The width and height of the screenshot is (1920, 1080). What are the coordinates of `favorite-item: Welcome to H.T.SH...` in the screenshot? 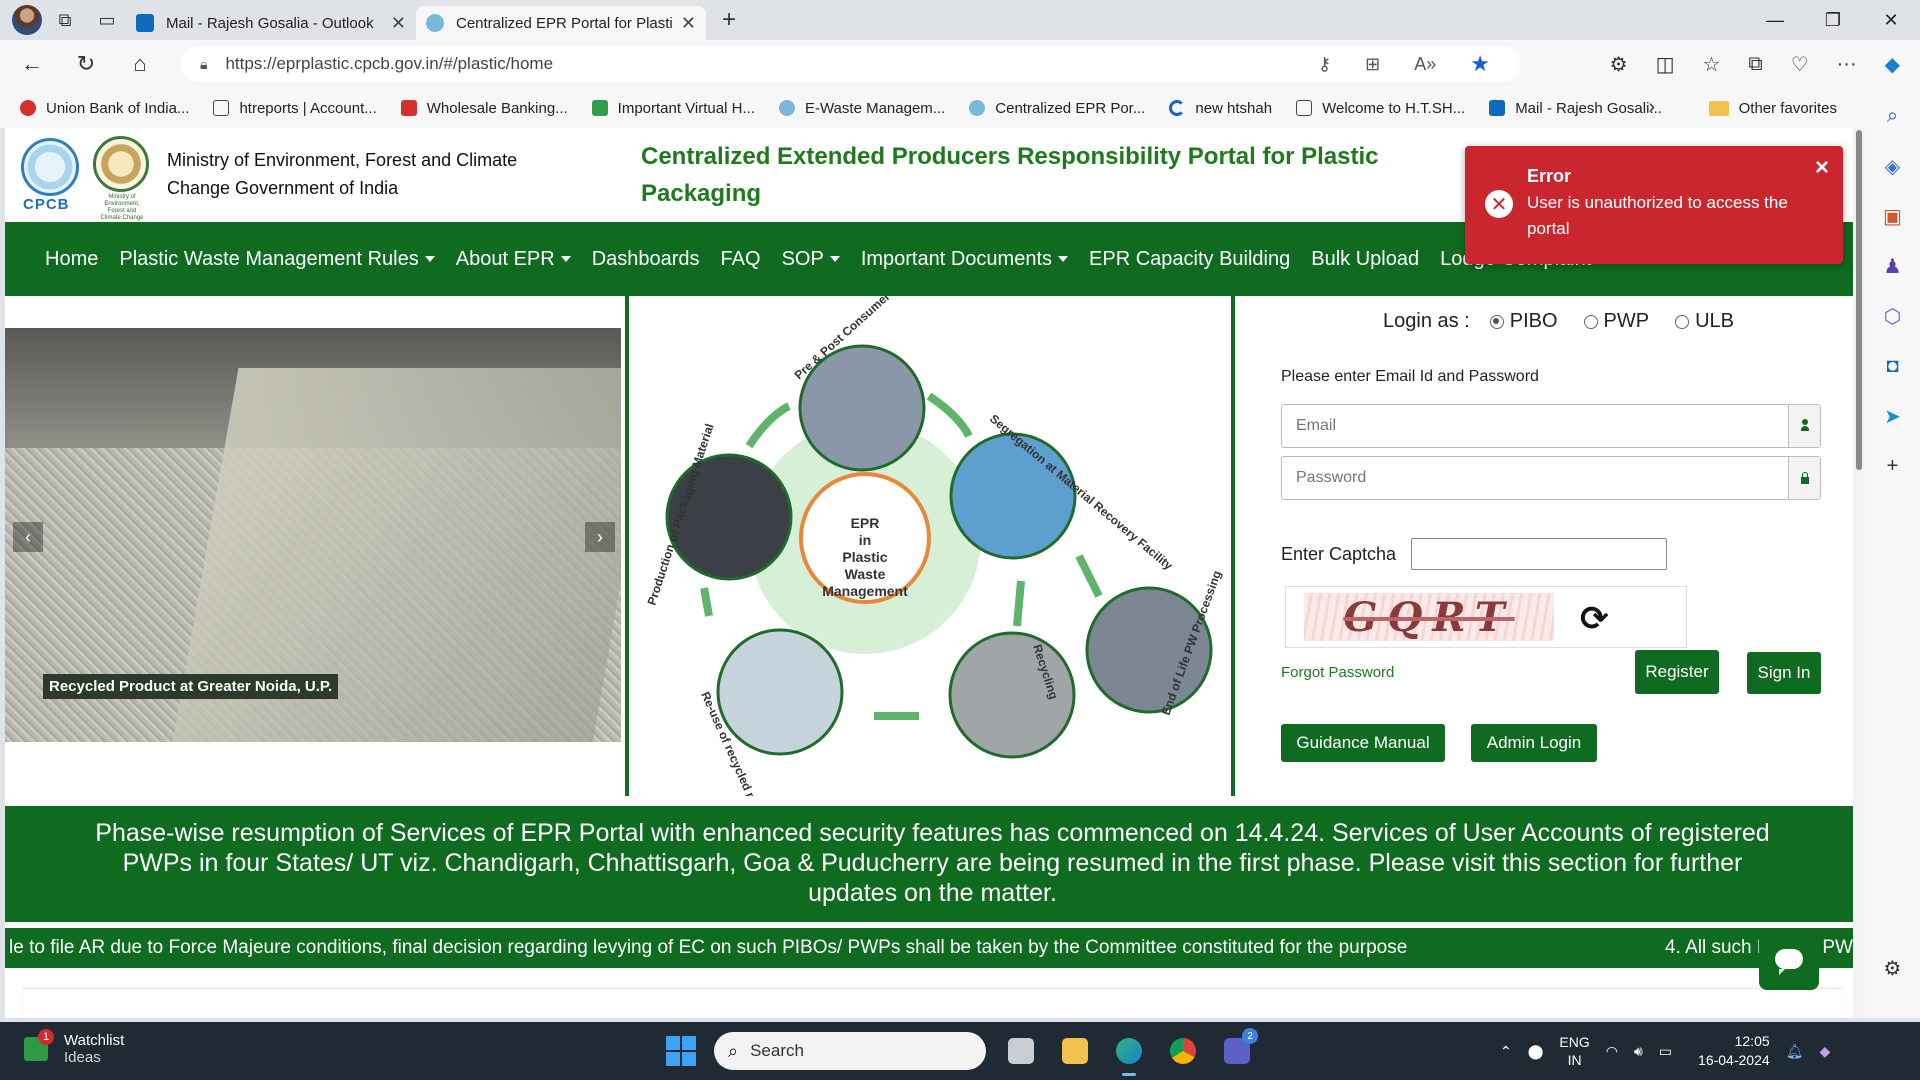 It's located at (1380, 108).